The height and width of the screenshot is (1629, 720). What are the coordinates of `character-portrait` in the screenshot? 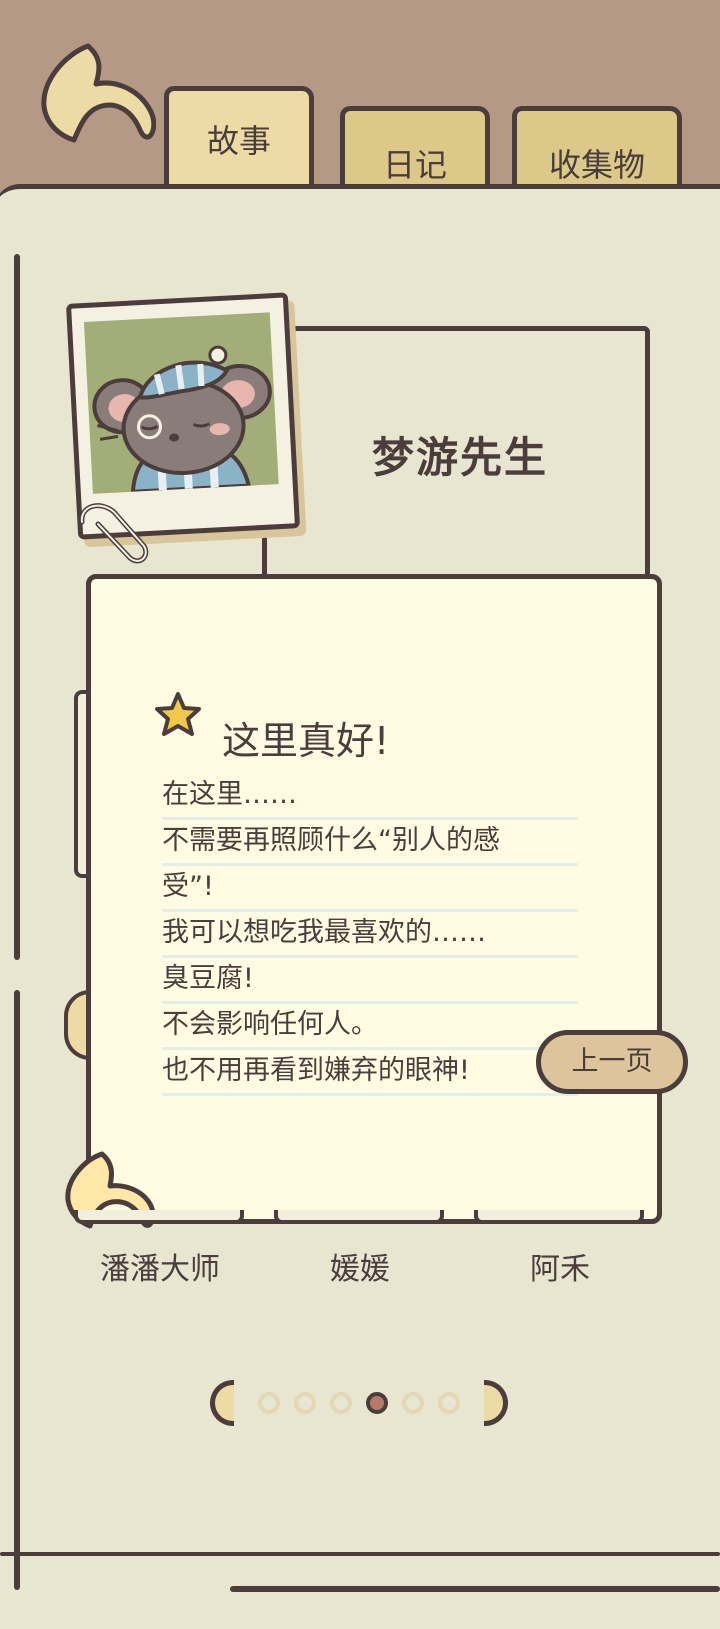 It's located at (181, 403).